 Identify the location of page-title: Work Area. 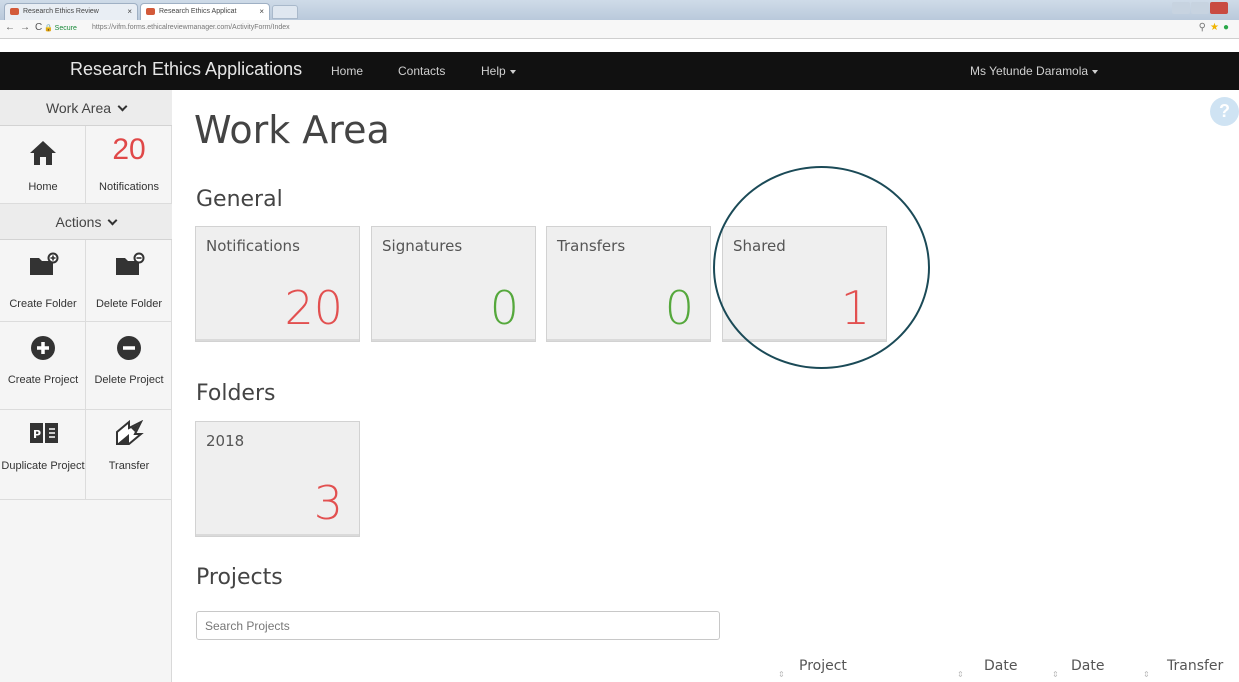
(292, 130).